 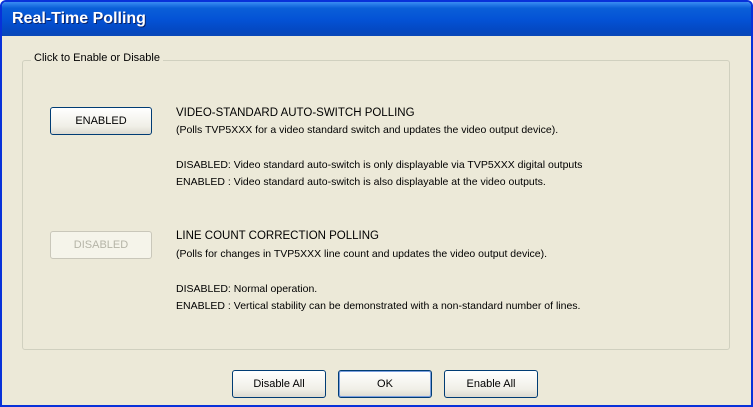 I want to click on disable-all-button: Disable All, so click(x=279, y=384).